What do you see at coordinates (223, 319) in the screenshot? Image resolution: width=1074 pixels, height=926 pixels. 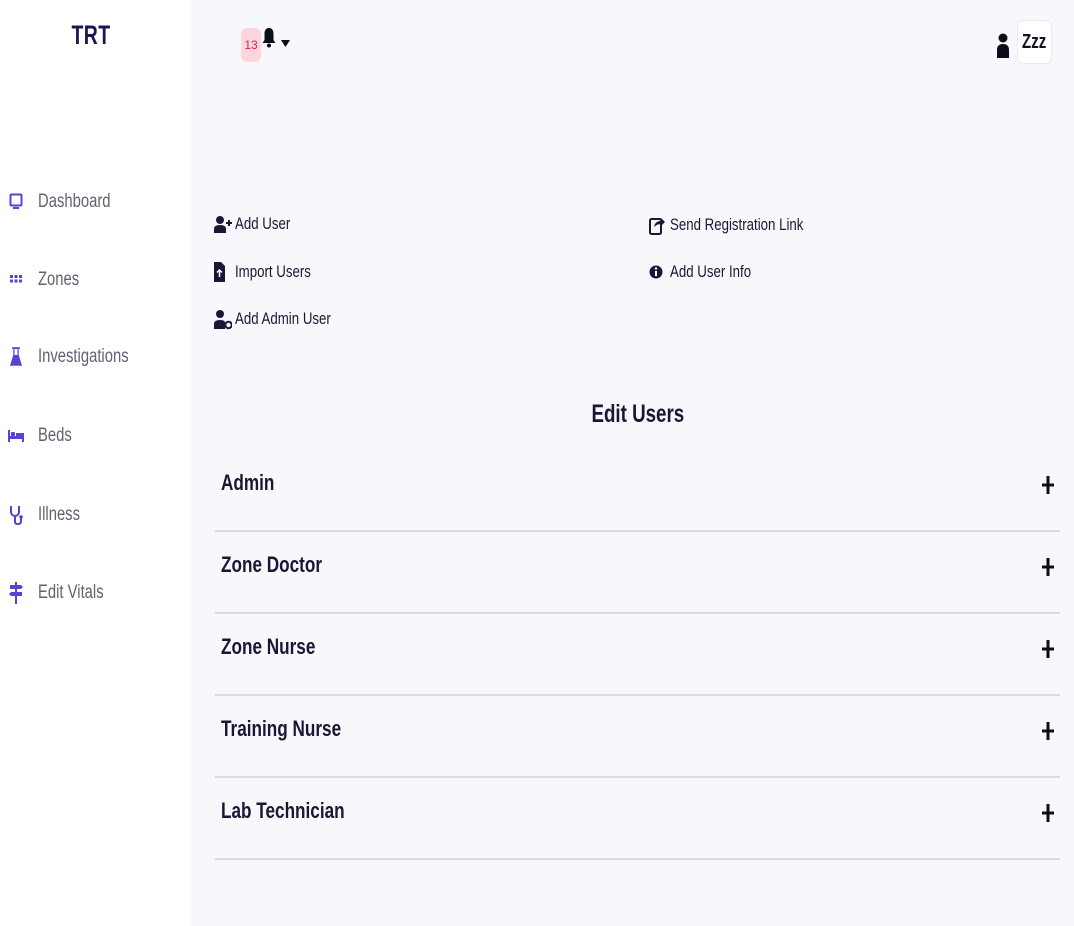 I see `user-shield-icon` at bounding box center [223, 319].